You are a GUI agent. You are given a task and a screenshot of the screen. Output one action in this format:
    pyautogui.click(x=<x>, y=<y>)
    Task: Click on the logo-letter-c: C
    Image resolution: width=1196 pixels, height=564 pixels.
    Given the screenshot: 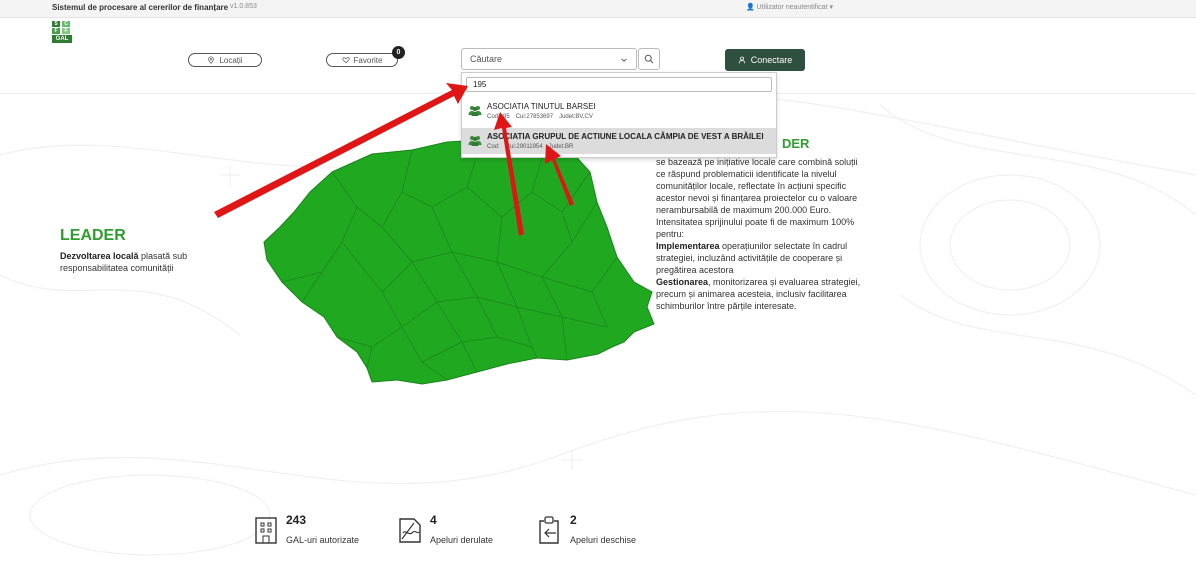 What is the action you would take?
    pyautogui.click(x=66, y=24)
    